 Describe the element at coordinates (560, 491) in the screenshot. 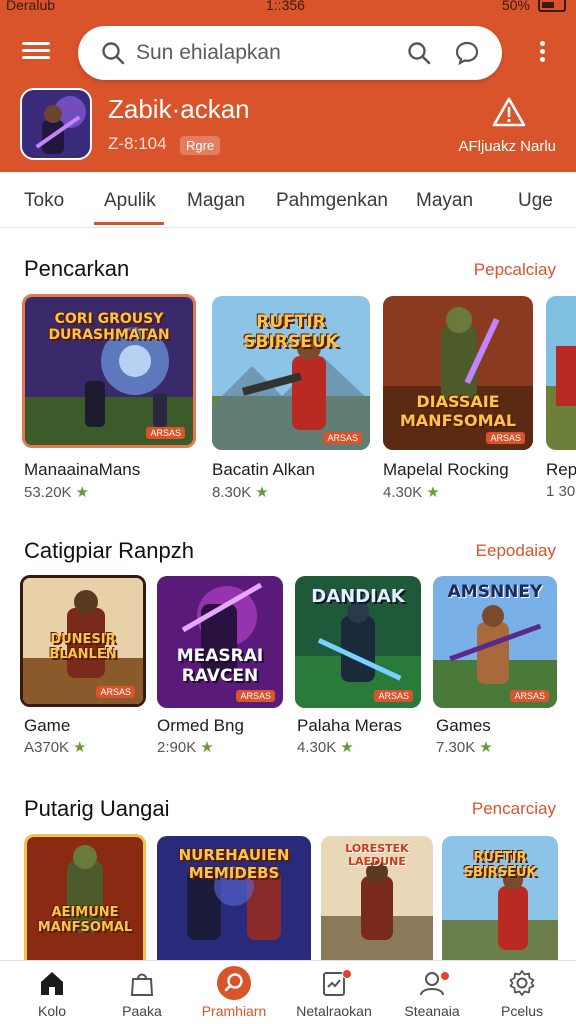

I see `game-card-rating: 1 30` at that location.